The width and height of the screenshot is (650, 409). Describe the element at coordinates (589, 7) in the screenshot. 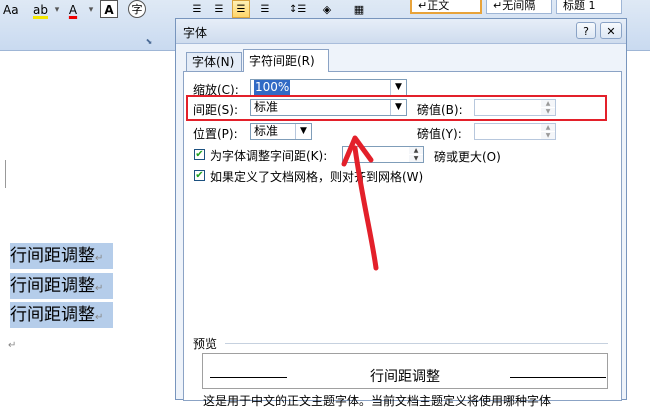

I see `style-heading-1: 标题 1` at that location.